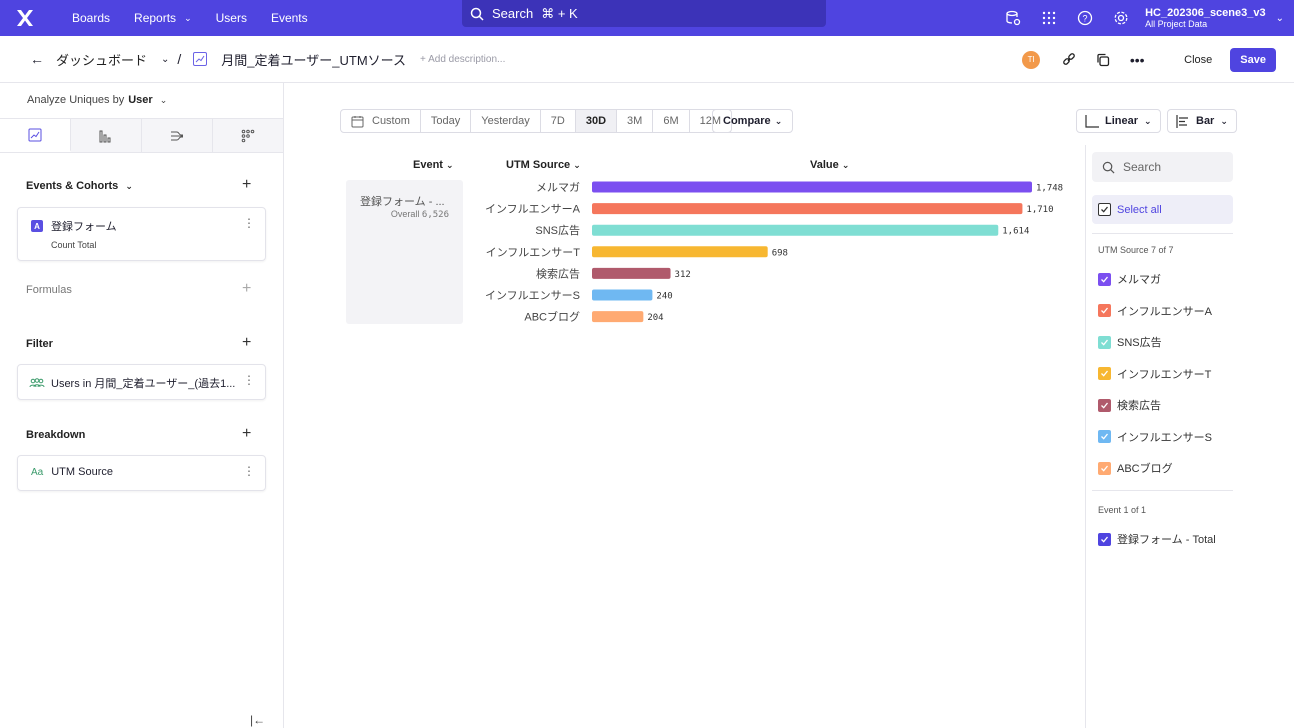 The image size is (1294, 728). I want to click on tab-insights, so click(35, 135).